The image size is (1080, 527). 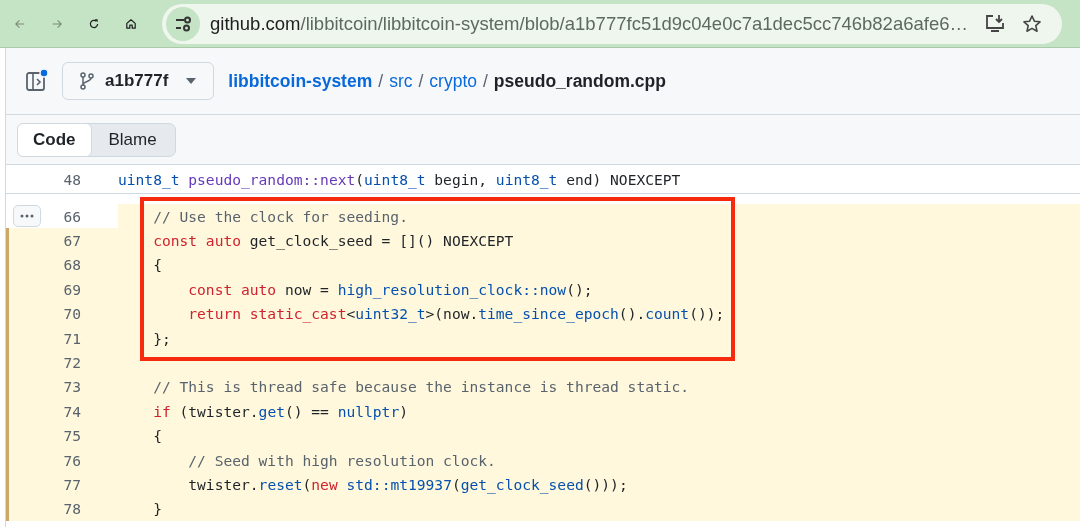 What do you see at coordinates (72, 289) in the screenshot?
I see `line-number: 69` at bounding box center [72, 289].